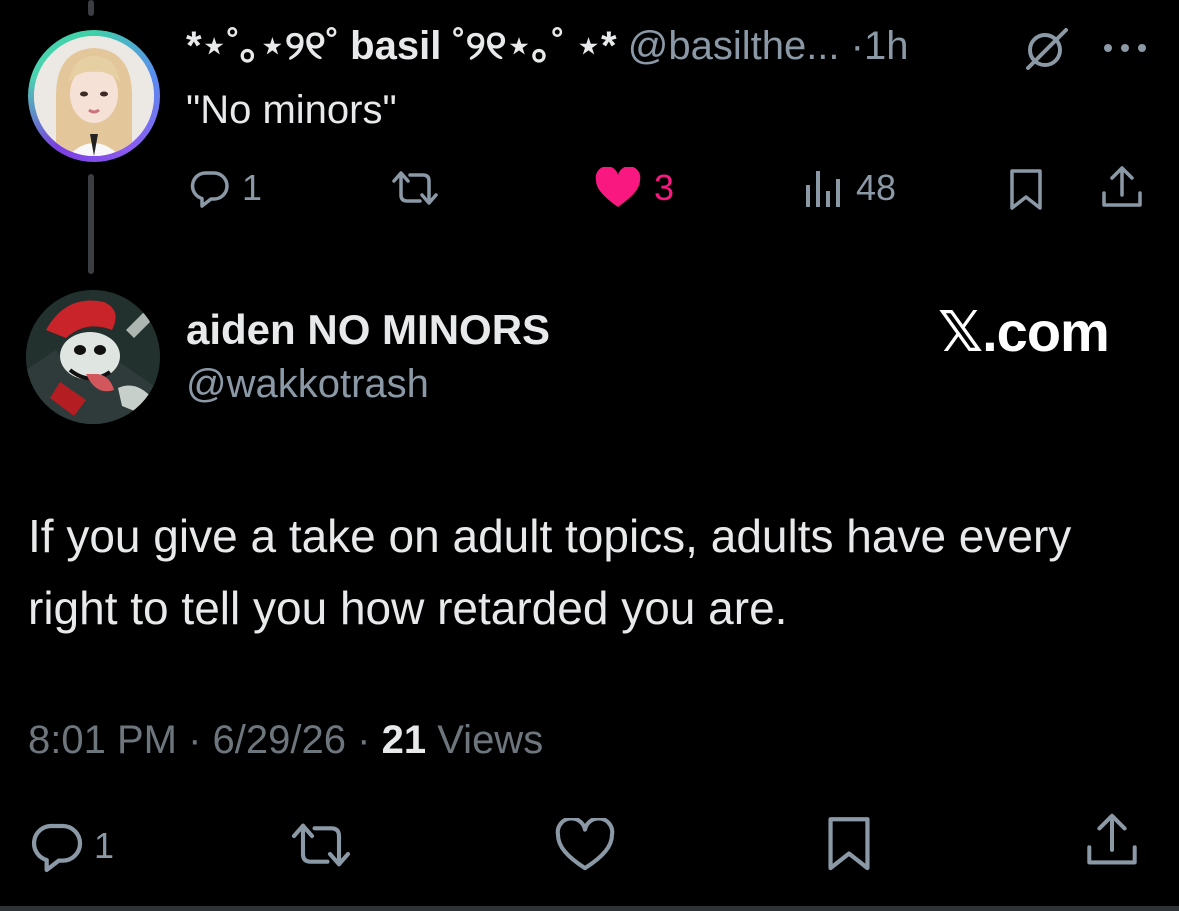 This screenshot has height=911, width=1179. What do you see at coordinates (876, 187) in the screenshot?
I see `views-count: 48` at bounding box center [876, 187].